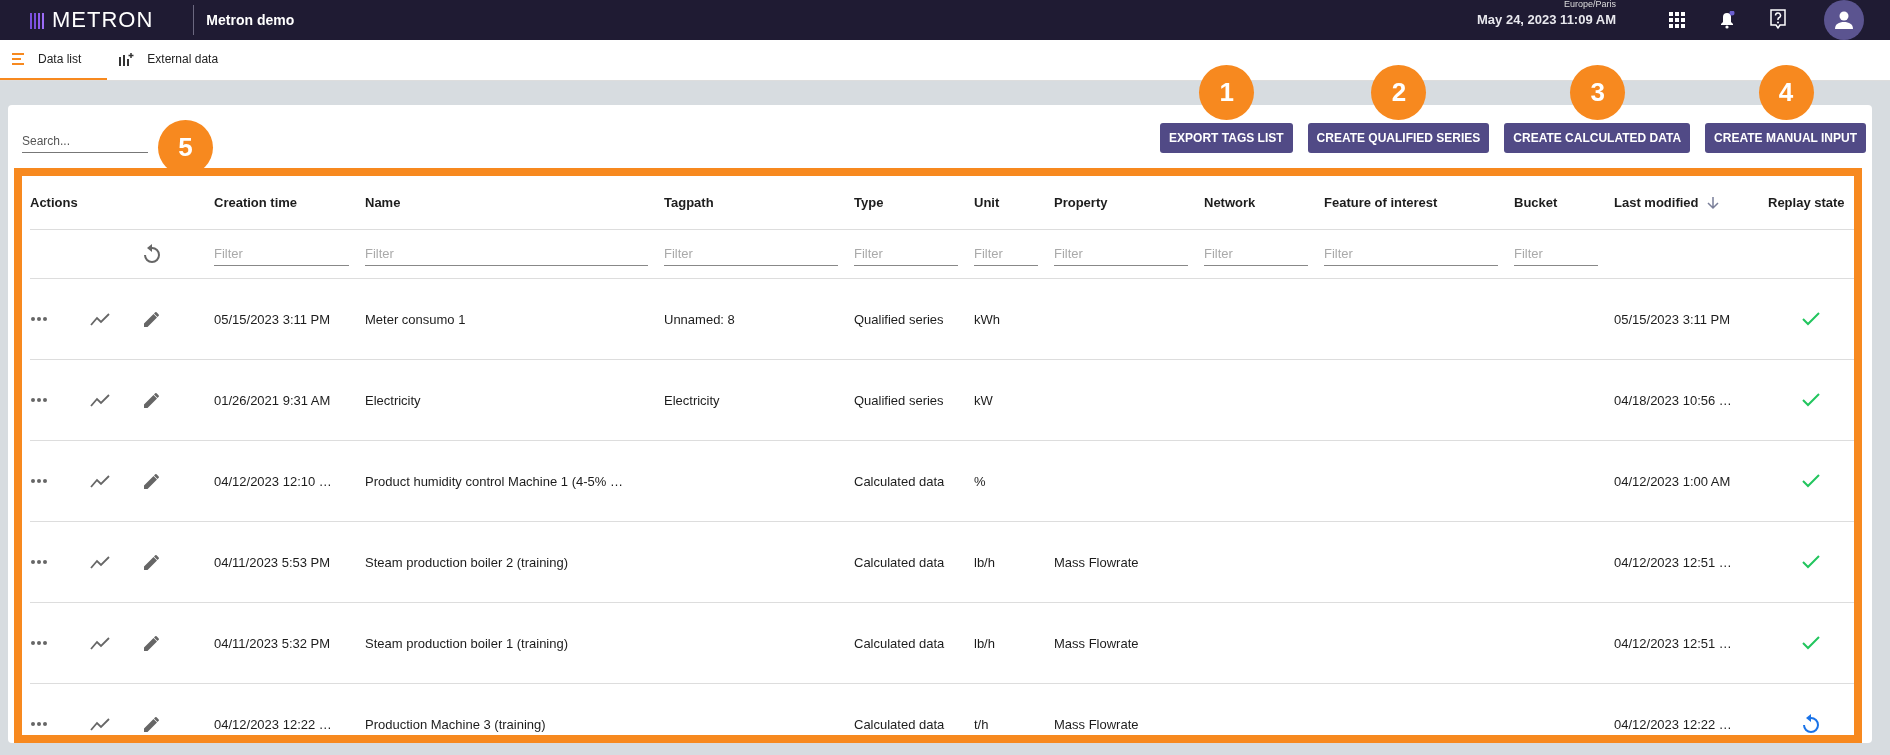 This screenshot has width=1890, height=755. I want to click on table-cell: Steam production boiler 1 (training), so click(467, 643).